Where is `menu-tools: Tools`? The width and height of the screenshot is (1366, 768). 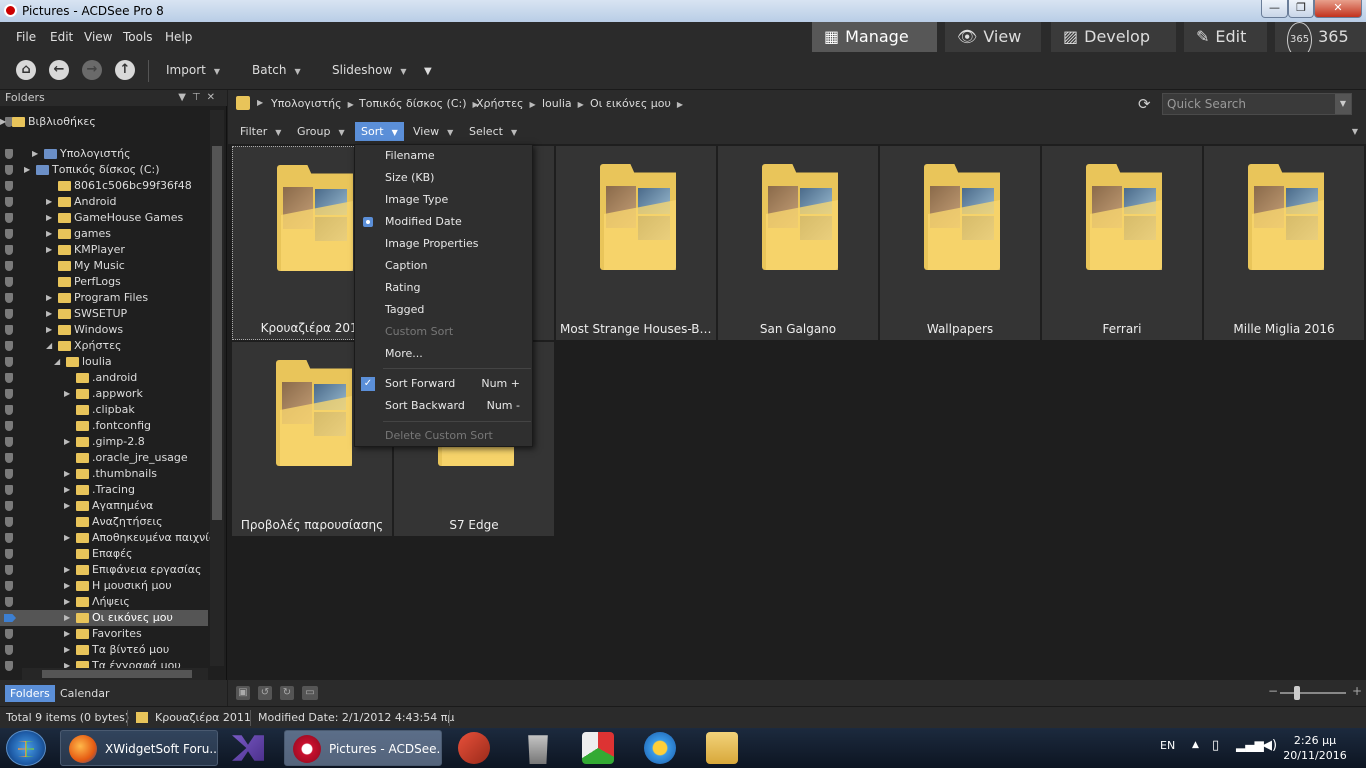 menu-tools: Tools is located at coordinates (138, 37).